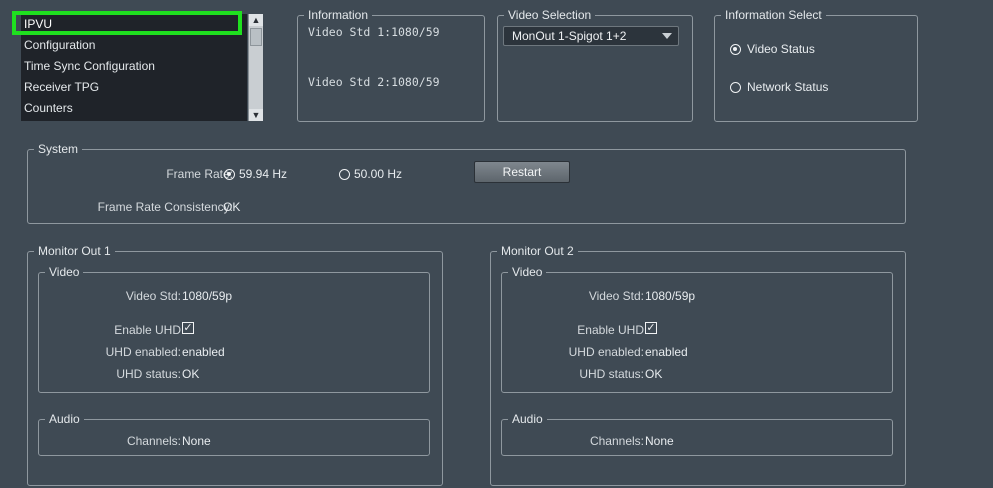 This screenshot has width=993, height=488. What do you see at coordinates (550, 15) in the screenshot?
I see `video-selection-title: Video Selection` at bounding box center [550, 15].